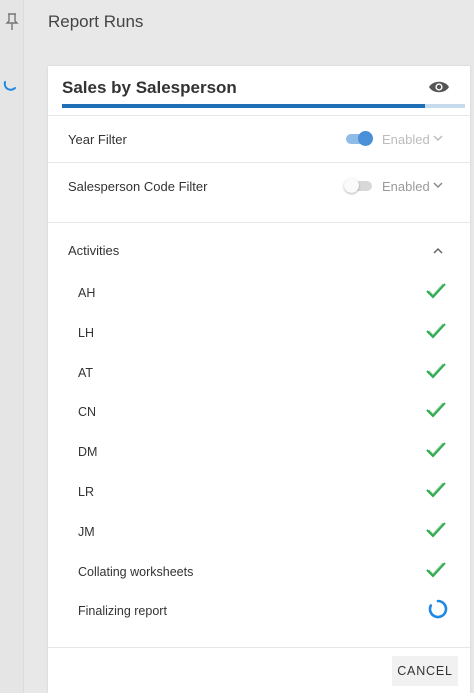 This screenshot has width=474, height=693. Describe the element at coordinates (259, 139) in the screenshot. I see `filter-row-year: Year Filter Enabled` at that location.